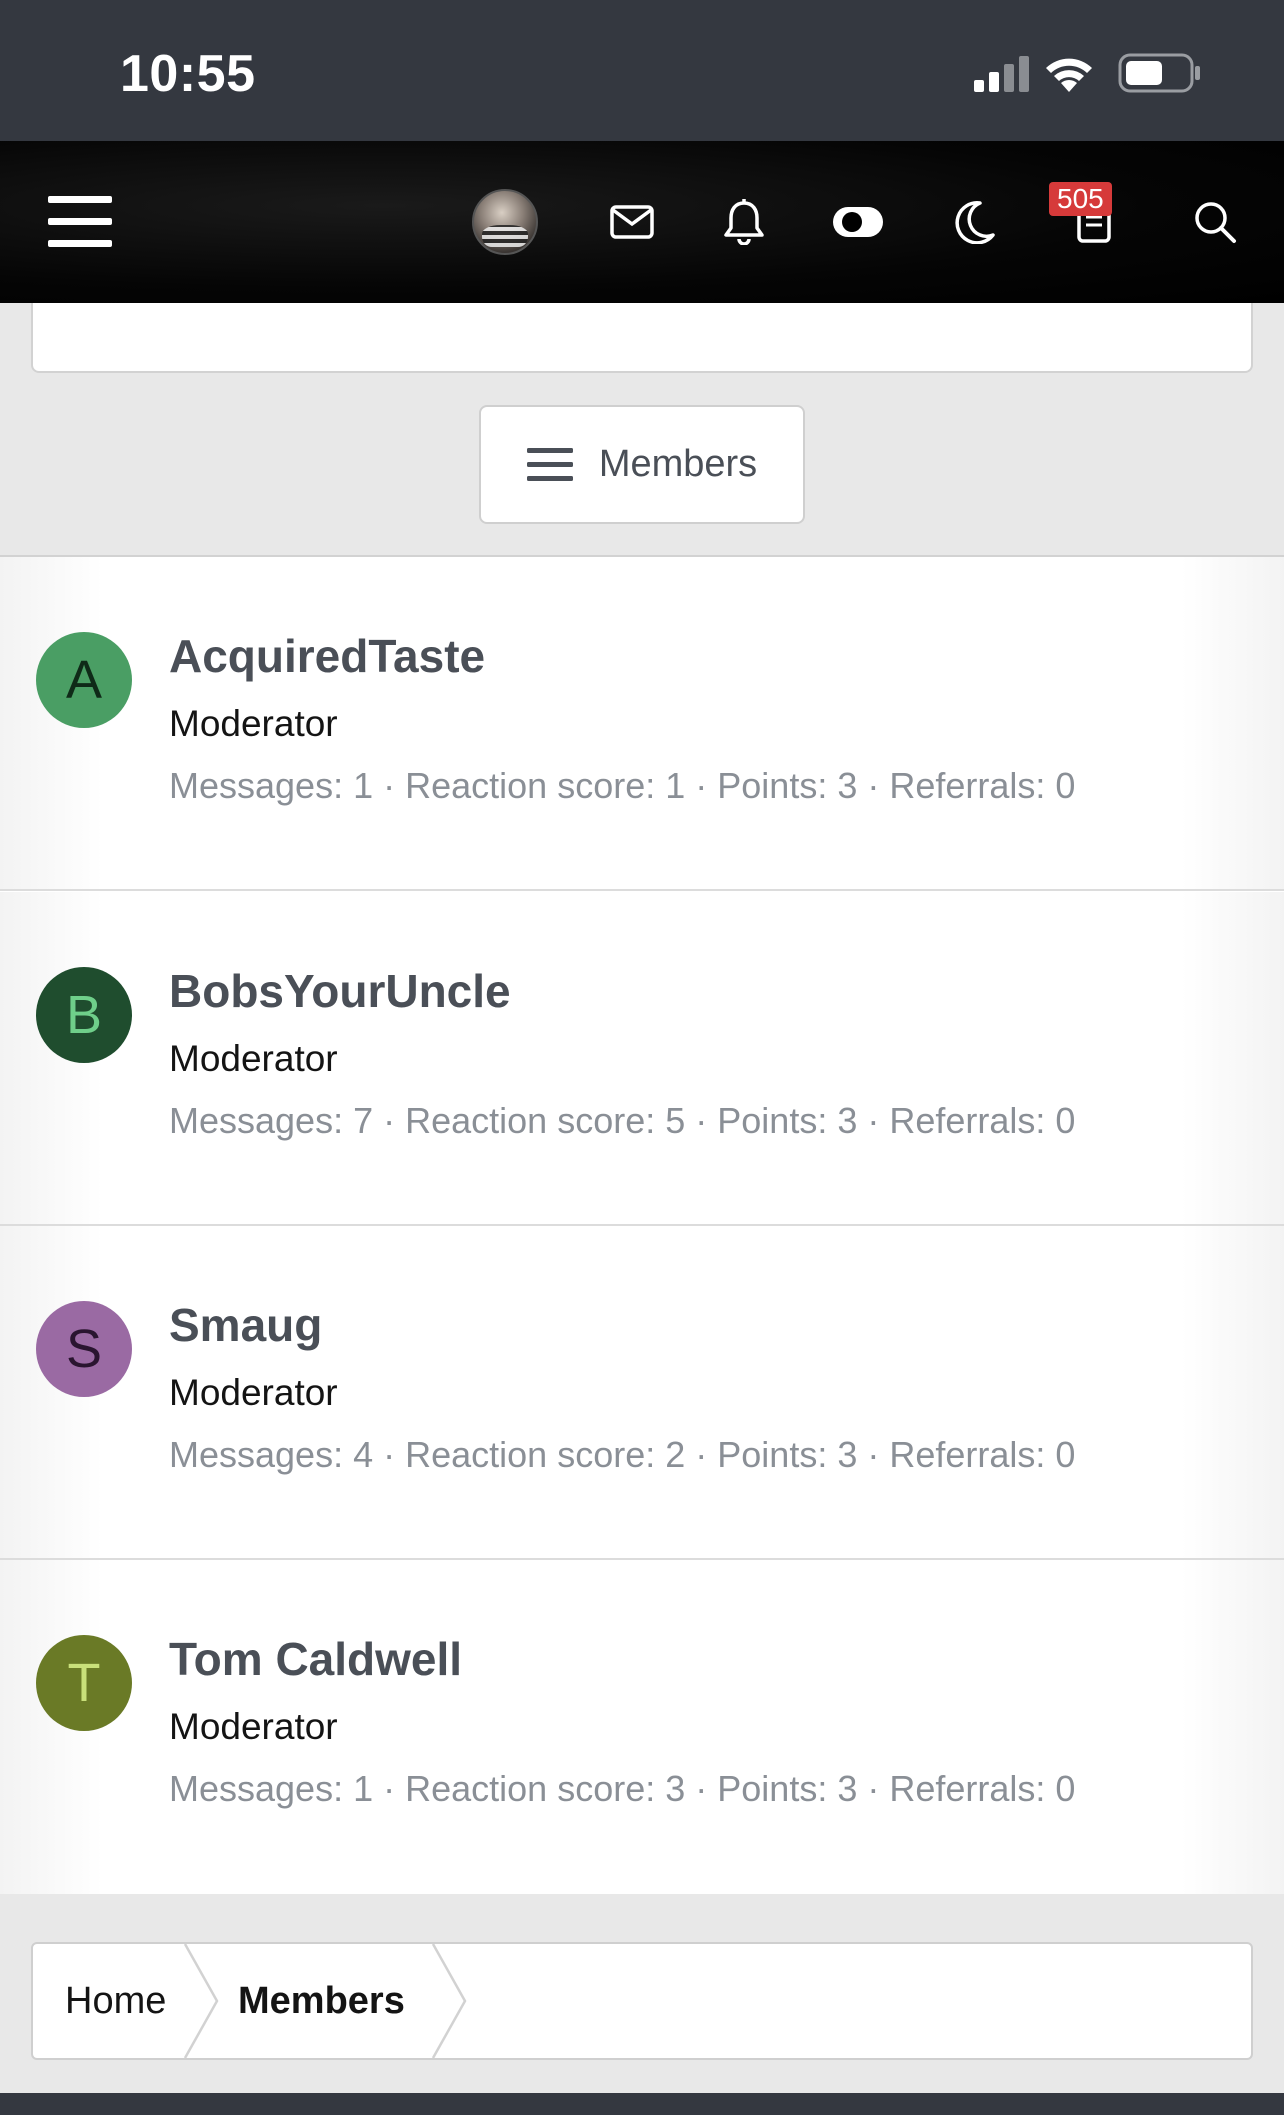  I want to click on dark-mode-button, so click(975, 222).